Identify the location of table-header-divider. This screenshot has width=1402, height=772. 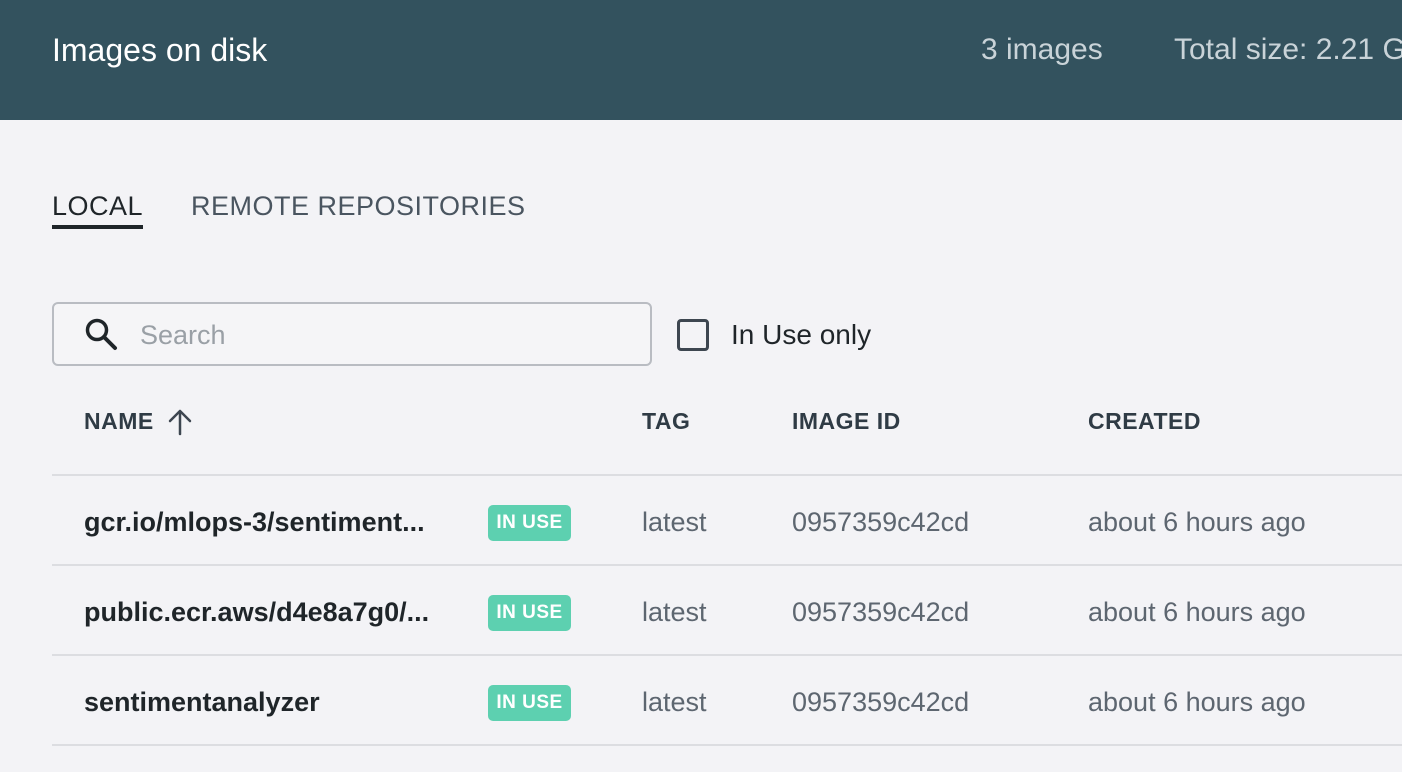
(727, 475).